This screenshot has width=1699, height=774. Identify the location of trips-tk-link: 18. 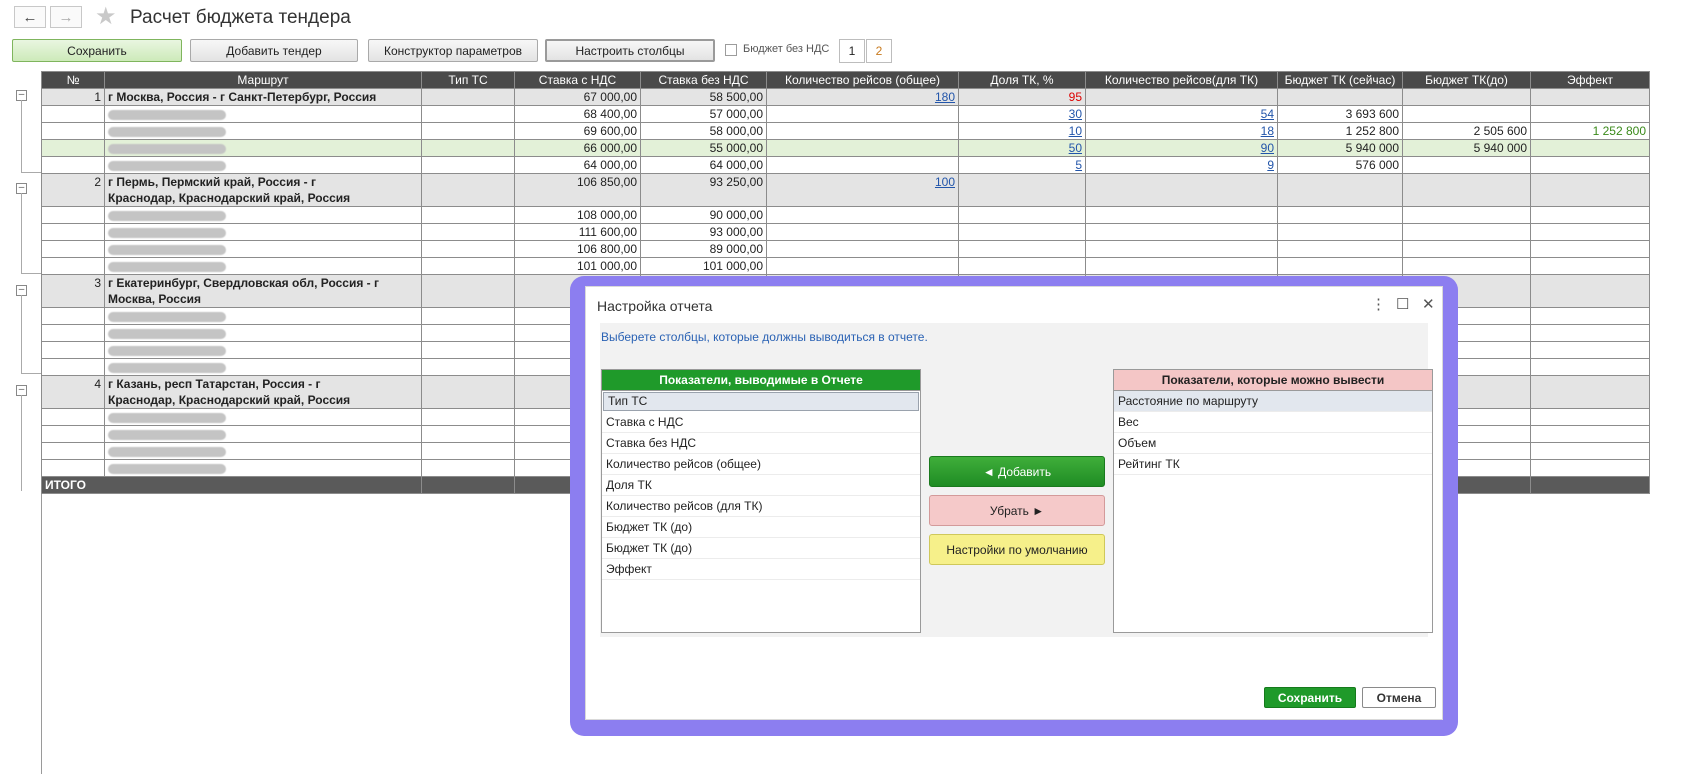
(1267, 131).